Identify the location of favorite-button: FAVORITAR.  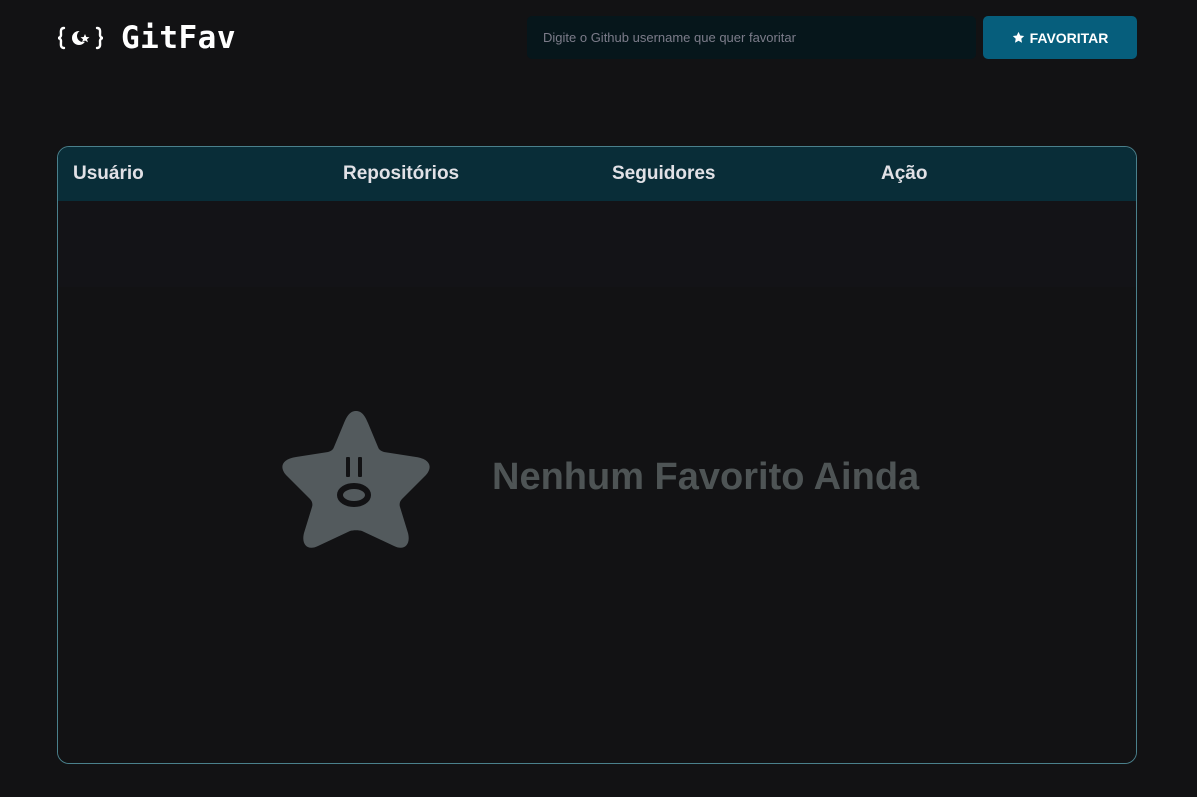
(1060, 37).